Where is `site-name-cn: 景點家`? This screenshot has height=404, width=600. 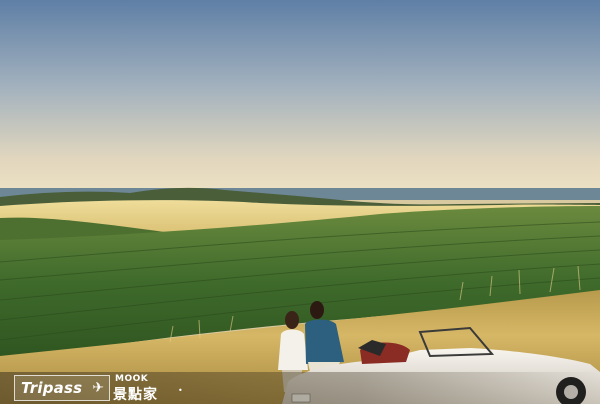
site-name-cn: 景點家 is located at coordinates (135, 395).